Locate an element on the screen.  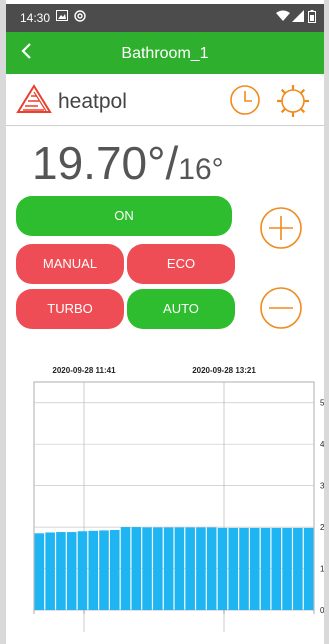
battery-icon is located at coordinates (312, 18).